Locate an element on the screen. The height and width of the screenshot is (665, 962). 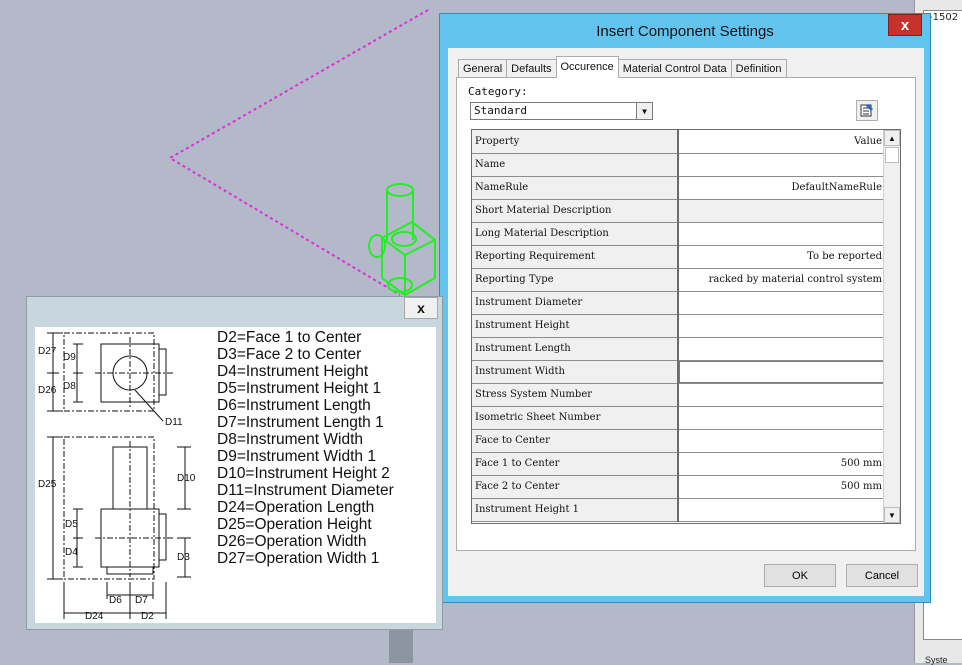
grid-row-name: Reporting Type is located at coordinates (575, 280).